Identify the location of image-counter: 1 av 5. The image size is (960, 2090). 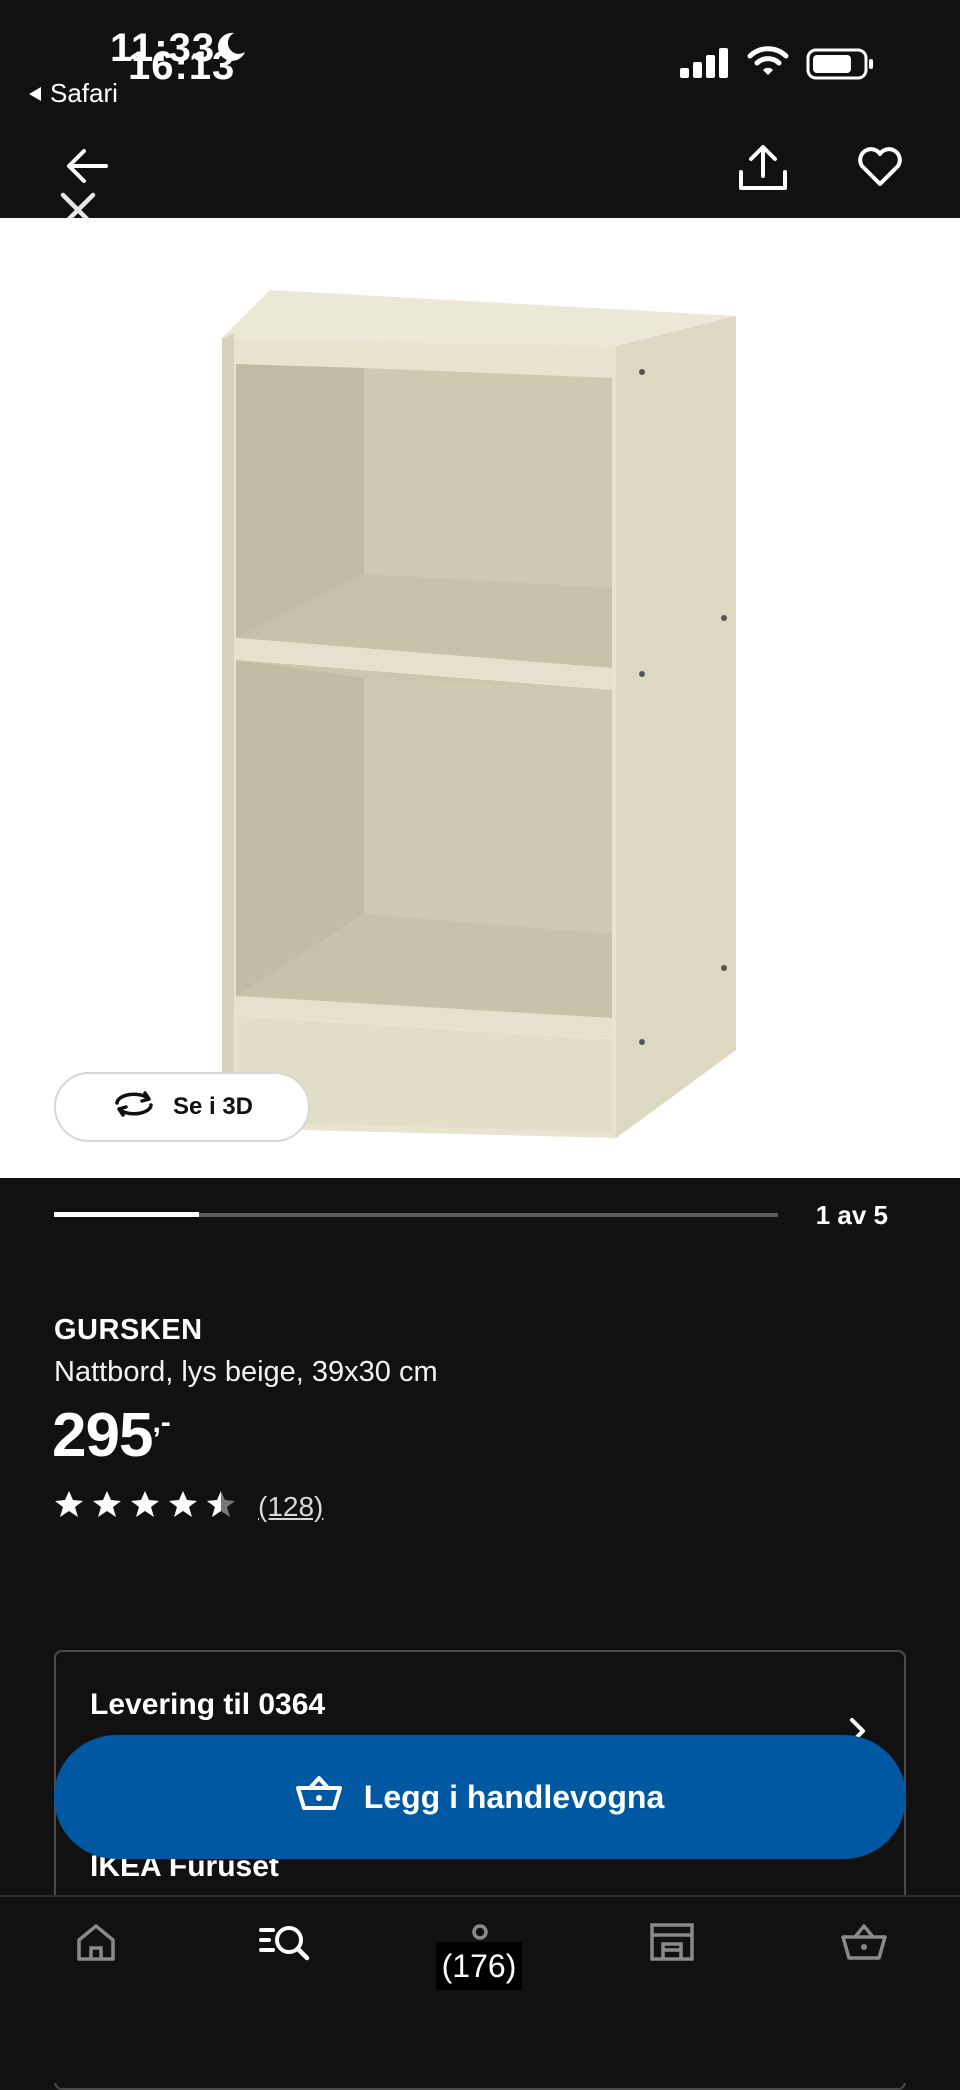
(851, 1215).